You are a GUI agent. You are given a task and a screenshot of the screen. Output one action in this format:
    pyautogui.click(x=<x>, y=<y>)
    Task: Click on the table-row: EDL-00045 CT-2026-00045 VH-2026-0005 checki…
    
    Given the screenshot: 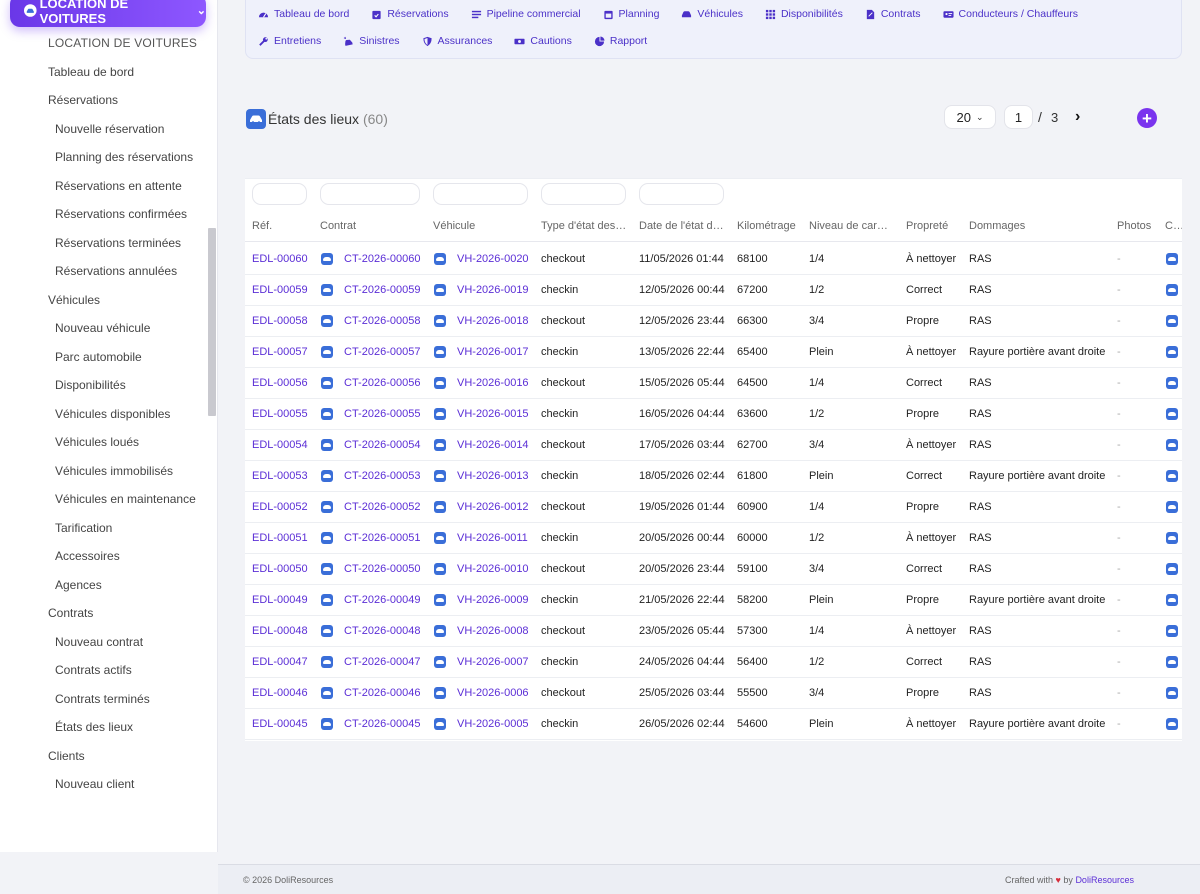 What is the action you would take?
    pyautogui.click(x=713, y=724)
    